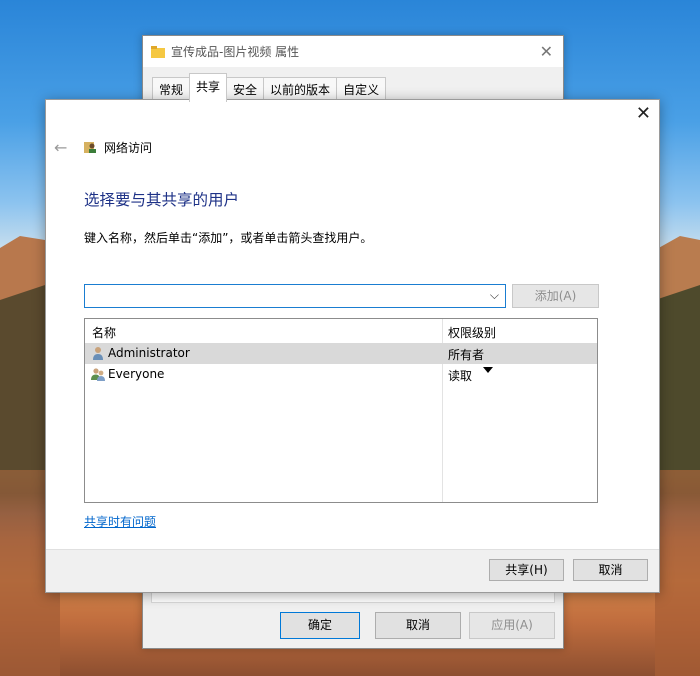  What do you see at coordinates (466, 355) in the screenshot?
I see `permission-level: 所有者` at bounding box center [466, 355].